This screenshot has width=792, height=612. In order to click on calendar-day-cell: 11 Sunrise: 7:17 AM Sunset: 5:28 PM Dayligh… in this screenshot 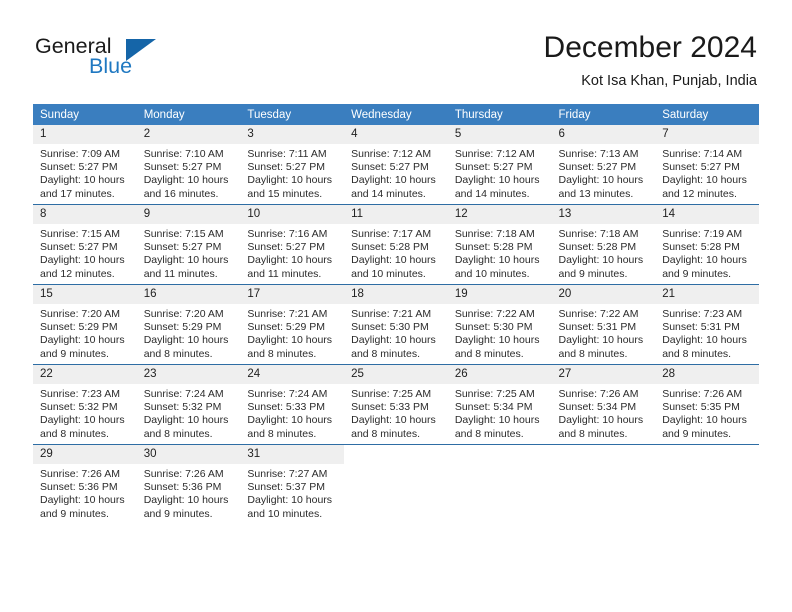, I will do `click(396, 244)`.